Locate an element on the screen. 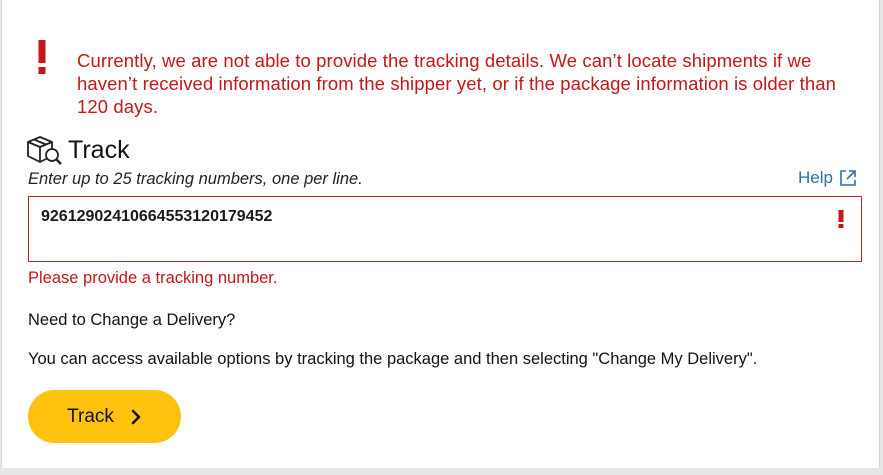 Image resolution: width=883 pixels, height=475 pixels. tracking-number-field is located at coordinates (445, 229).